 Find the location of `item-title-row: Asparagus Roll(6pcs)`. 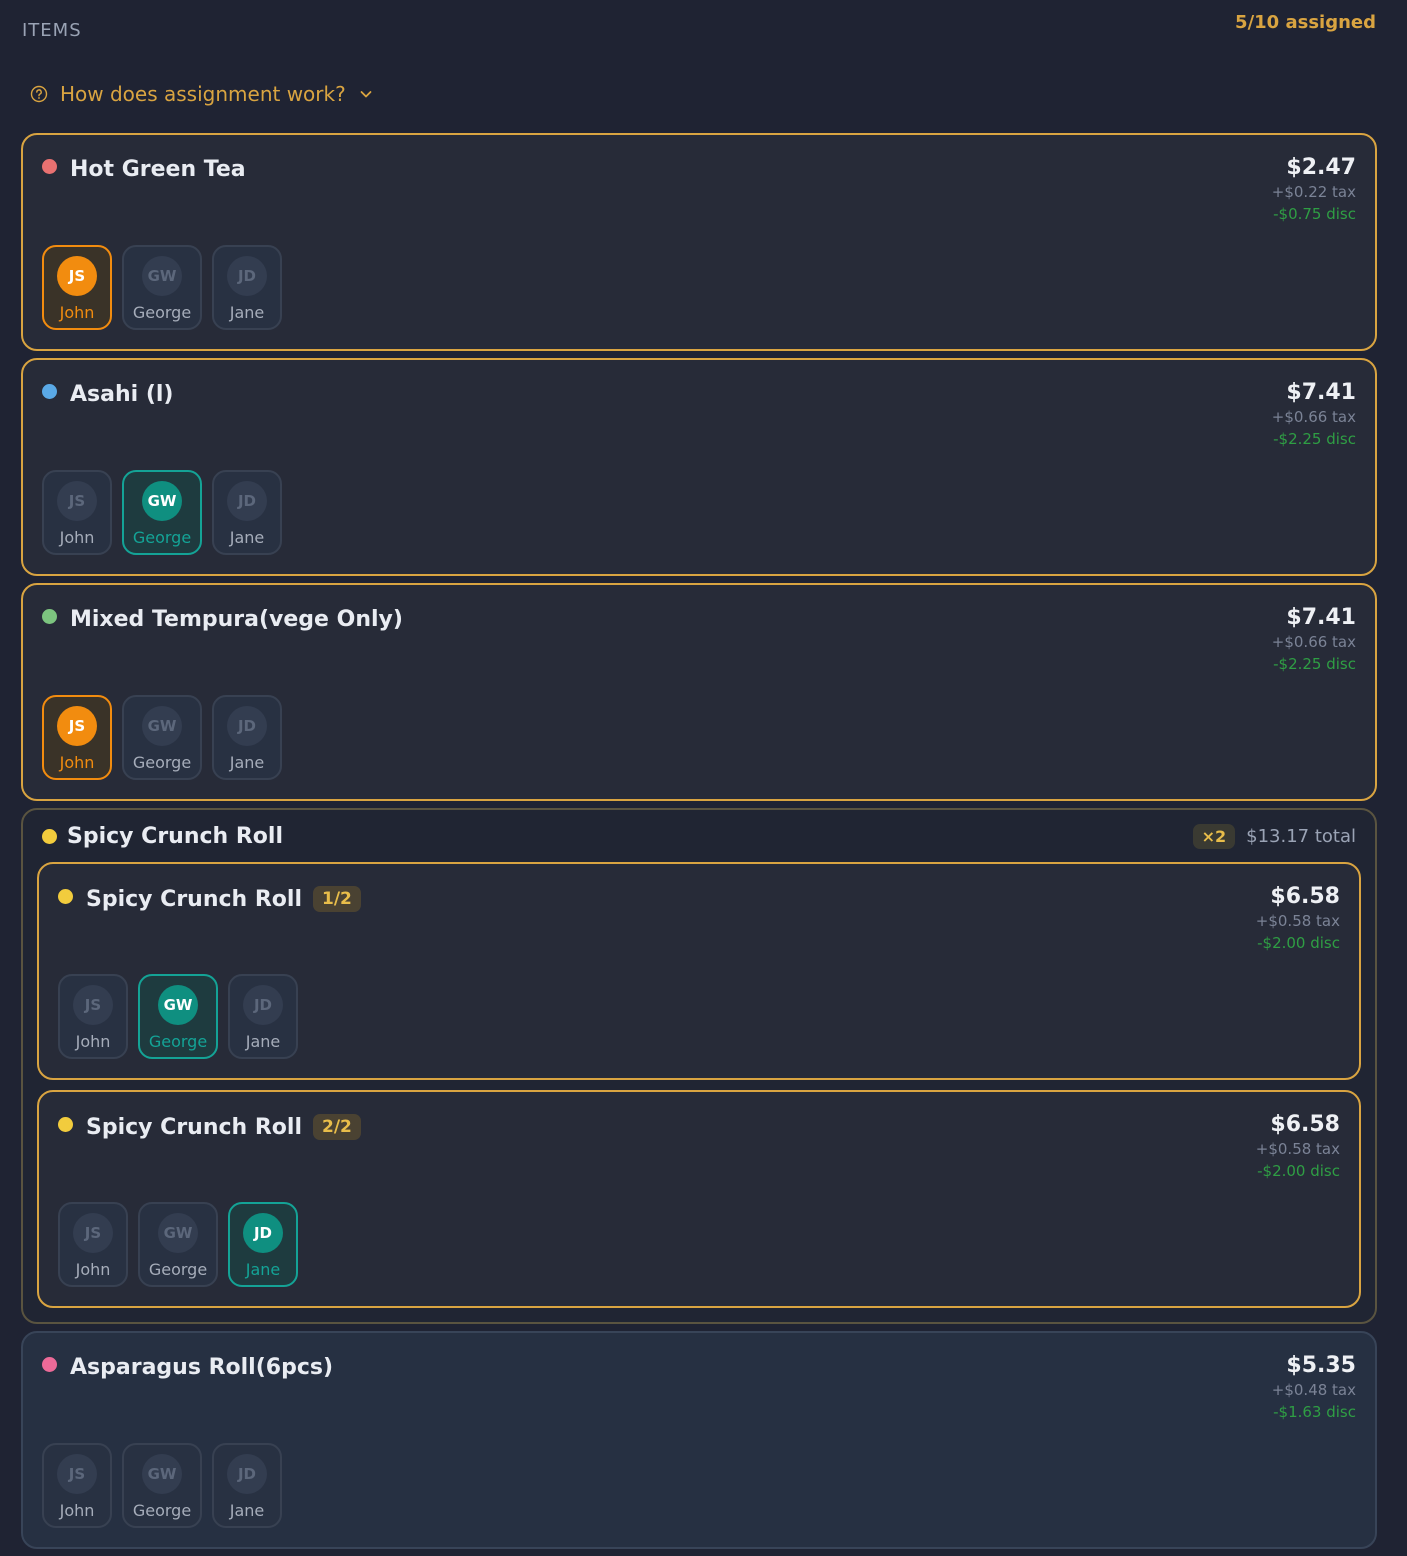

item-title-row: Asparagus Roll(6pcs) is located at coordinates (187, 1367).